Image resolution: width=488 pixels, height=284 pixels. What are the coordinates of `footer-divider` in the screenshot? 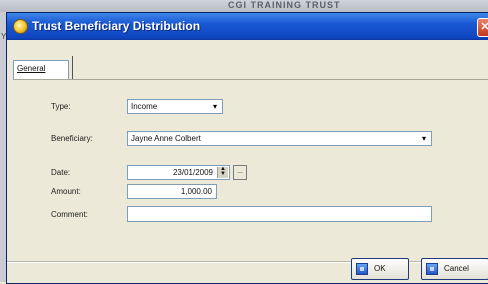 It's located at (247, 262).